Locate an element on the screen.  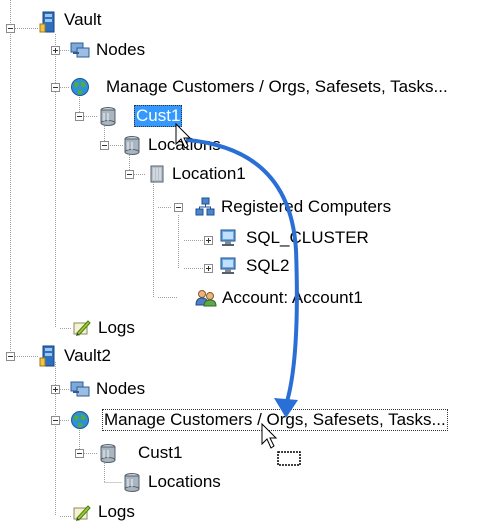
collapse-cust1-2-toggle is located at coordinates (79, 453).